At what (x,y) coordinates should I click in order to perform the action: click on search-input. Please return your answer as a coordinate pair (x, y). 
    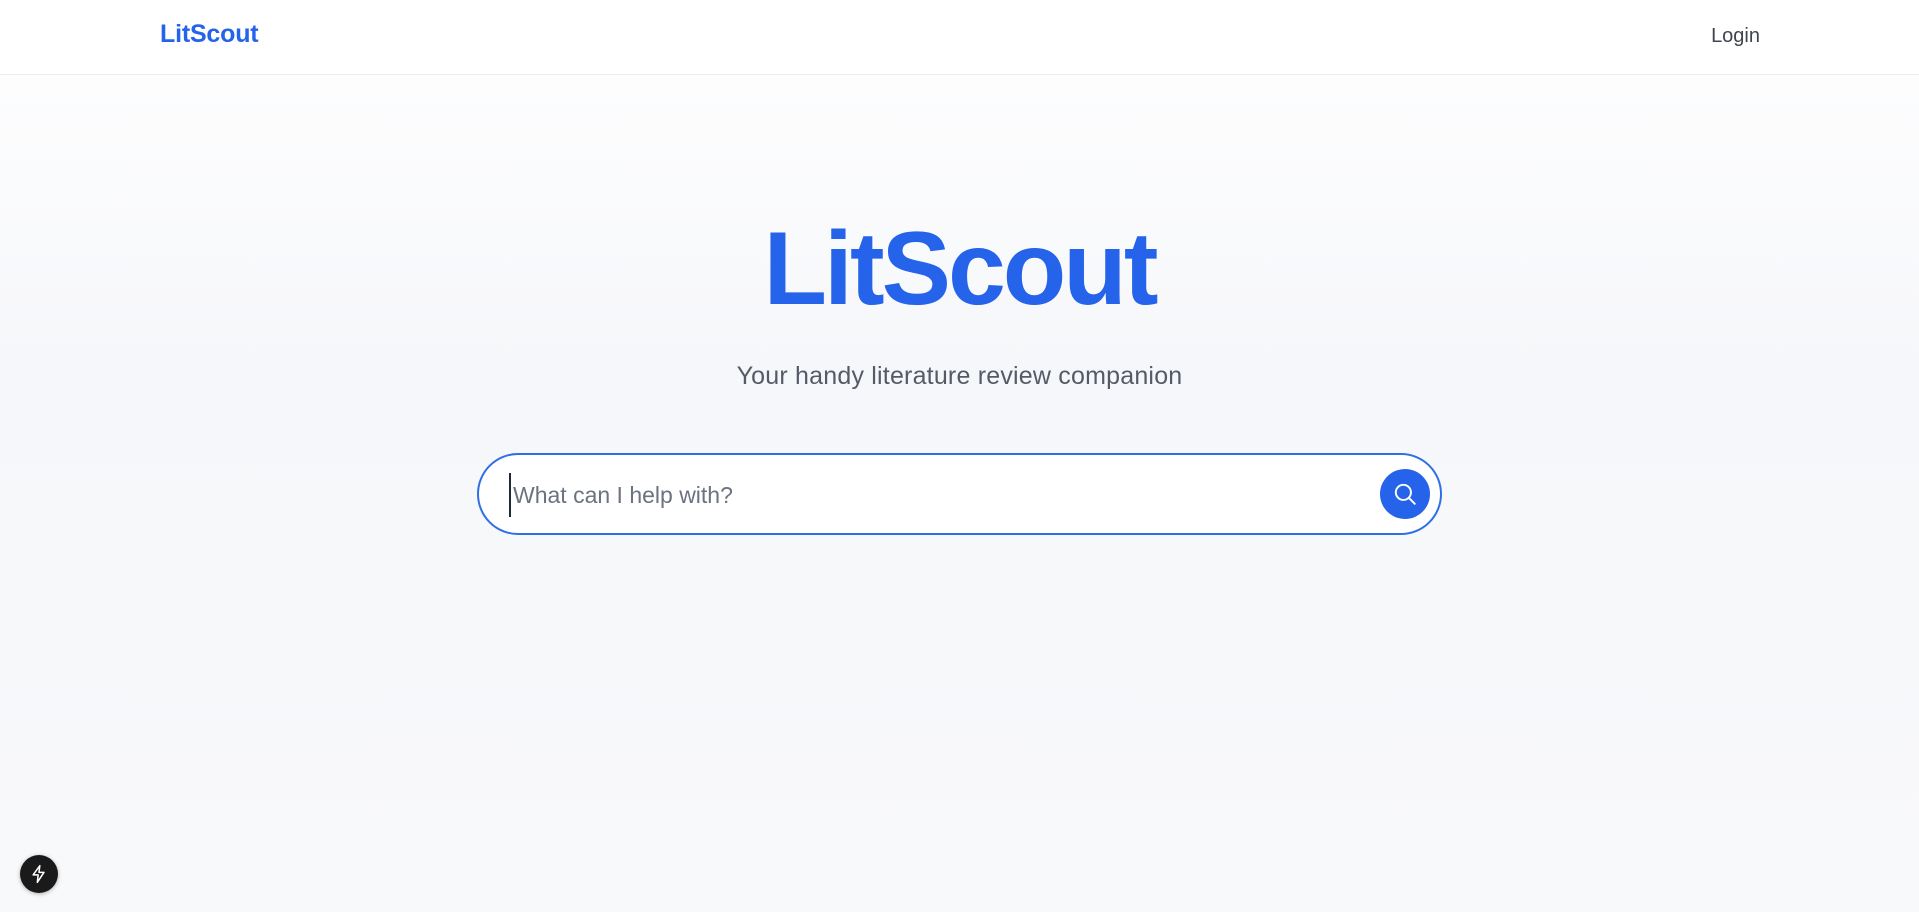
    Looking at the image, I should click on (922, 495).